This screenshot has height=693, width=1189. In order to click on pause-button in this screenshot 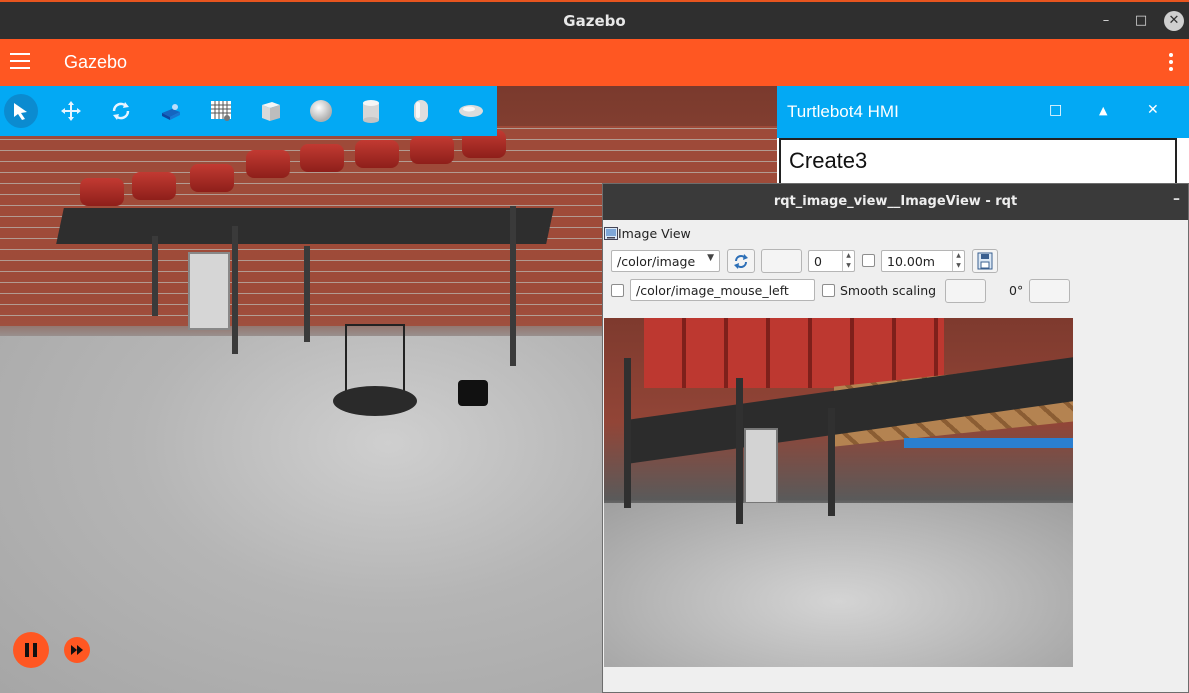, I will do `click(31, 650)`.